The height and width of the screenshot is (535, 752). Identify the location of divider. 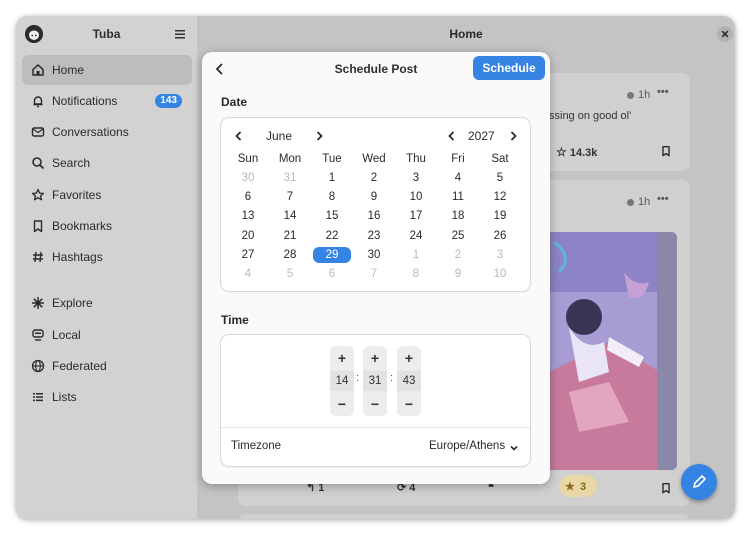
(375, 427).